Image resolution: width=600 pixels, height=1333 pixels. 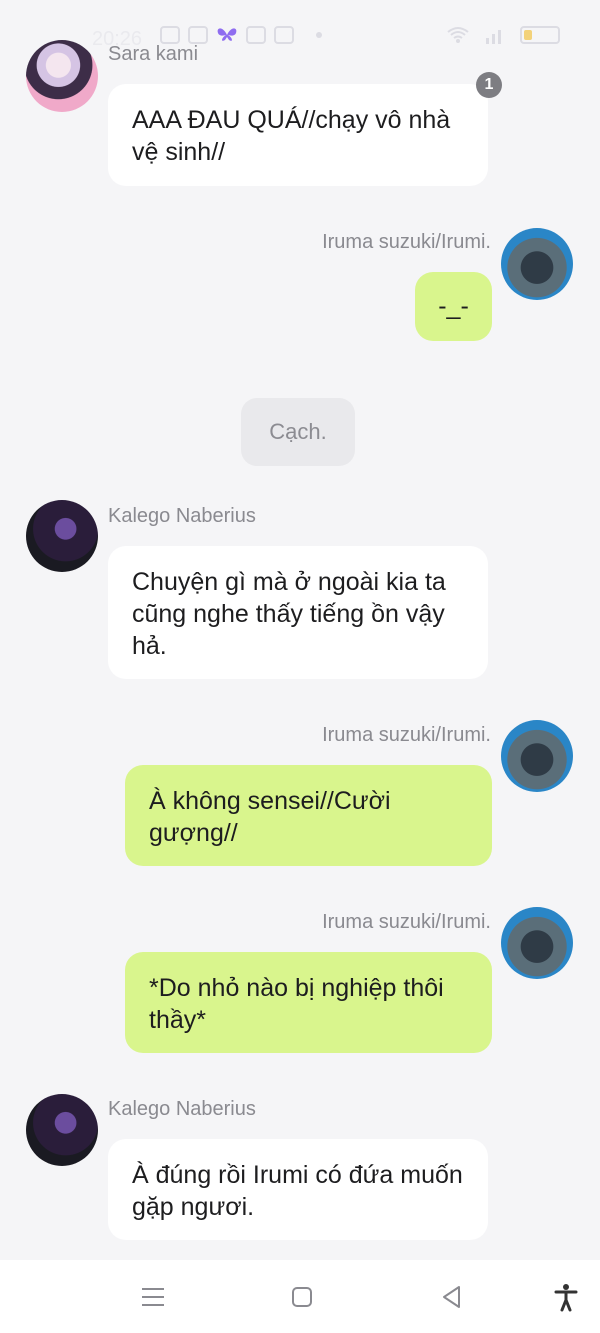 I want to click on sender-name: Sara kami, so click(x=153, y=54).